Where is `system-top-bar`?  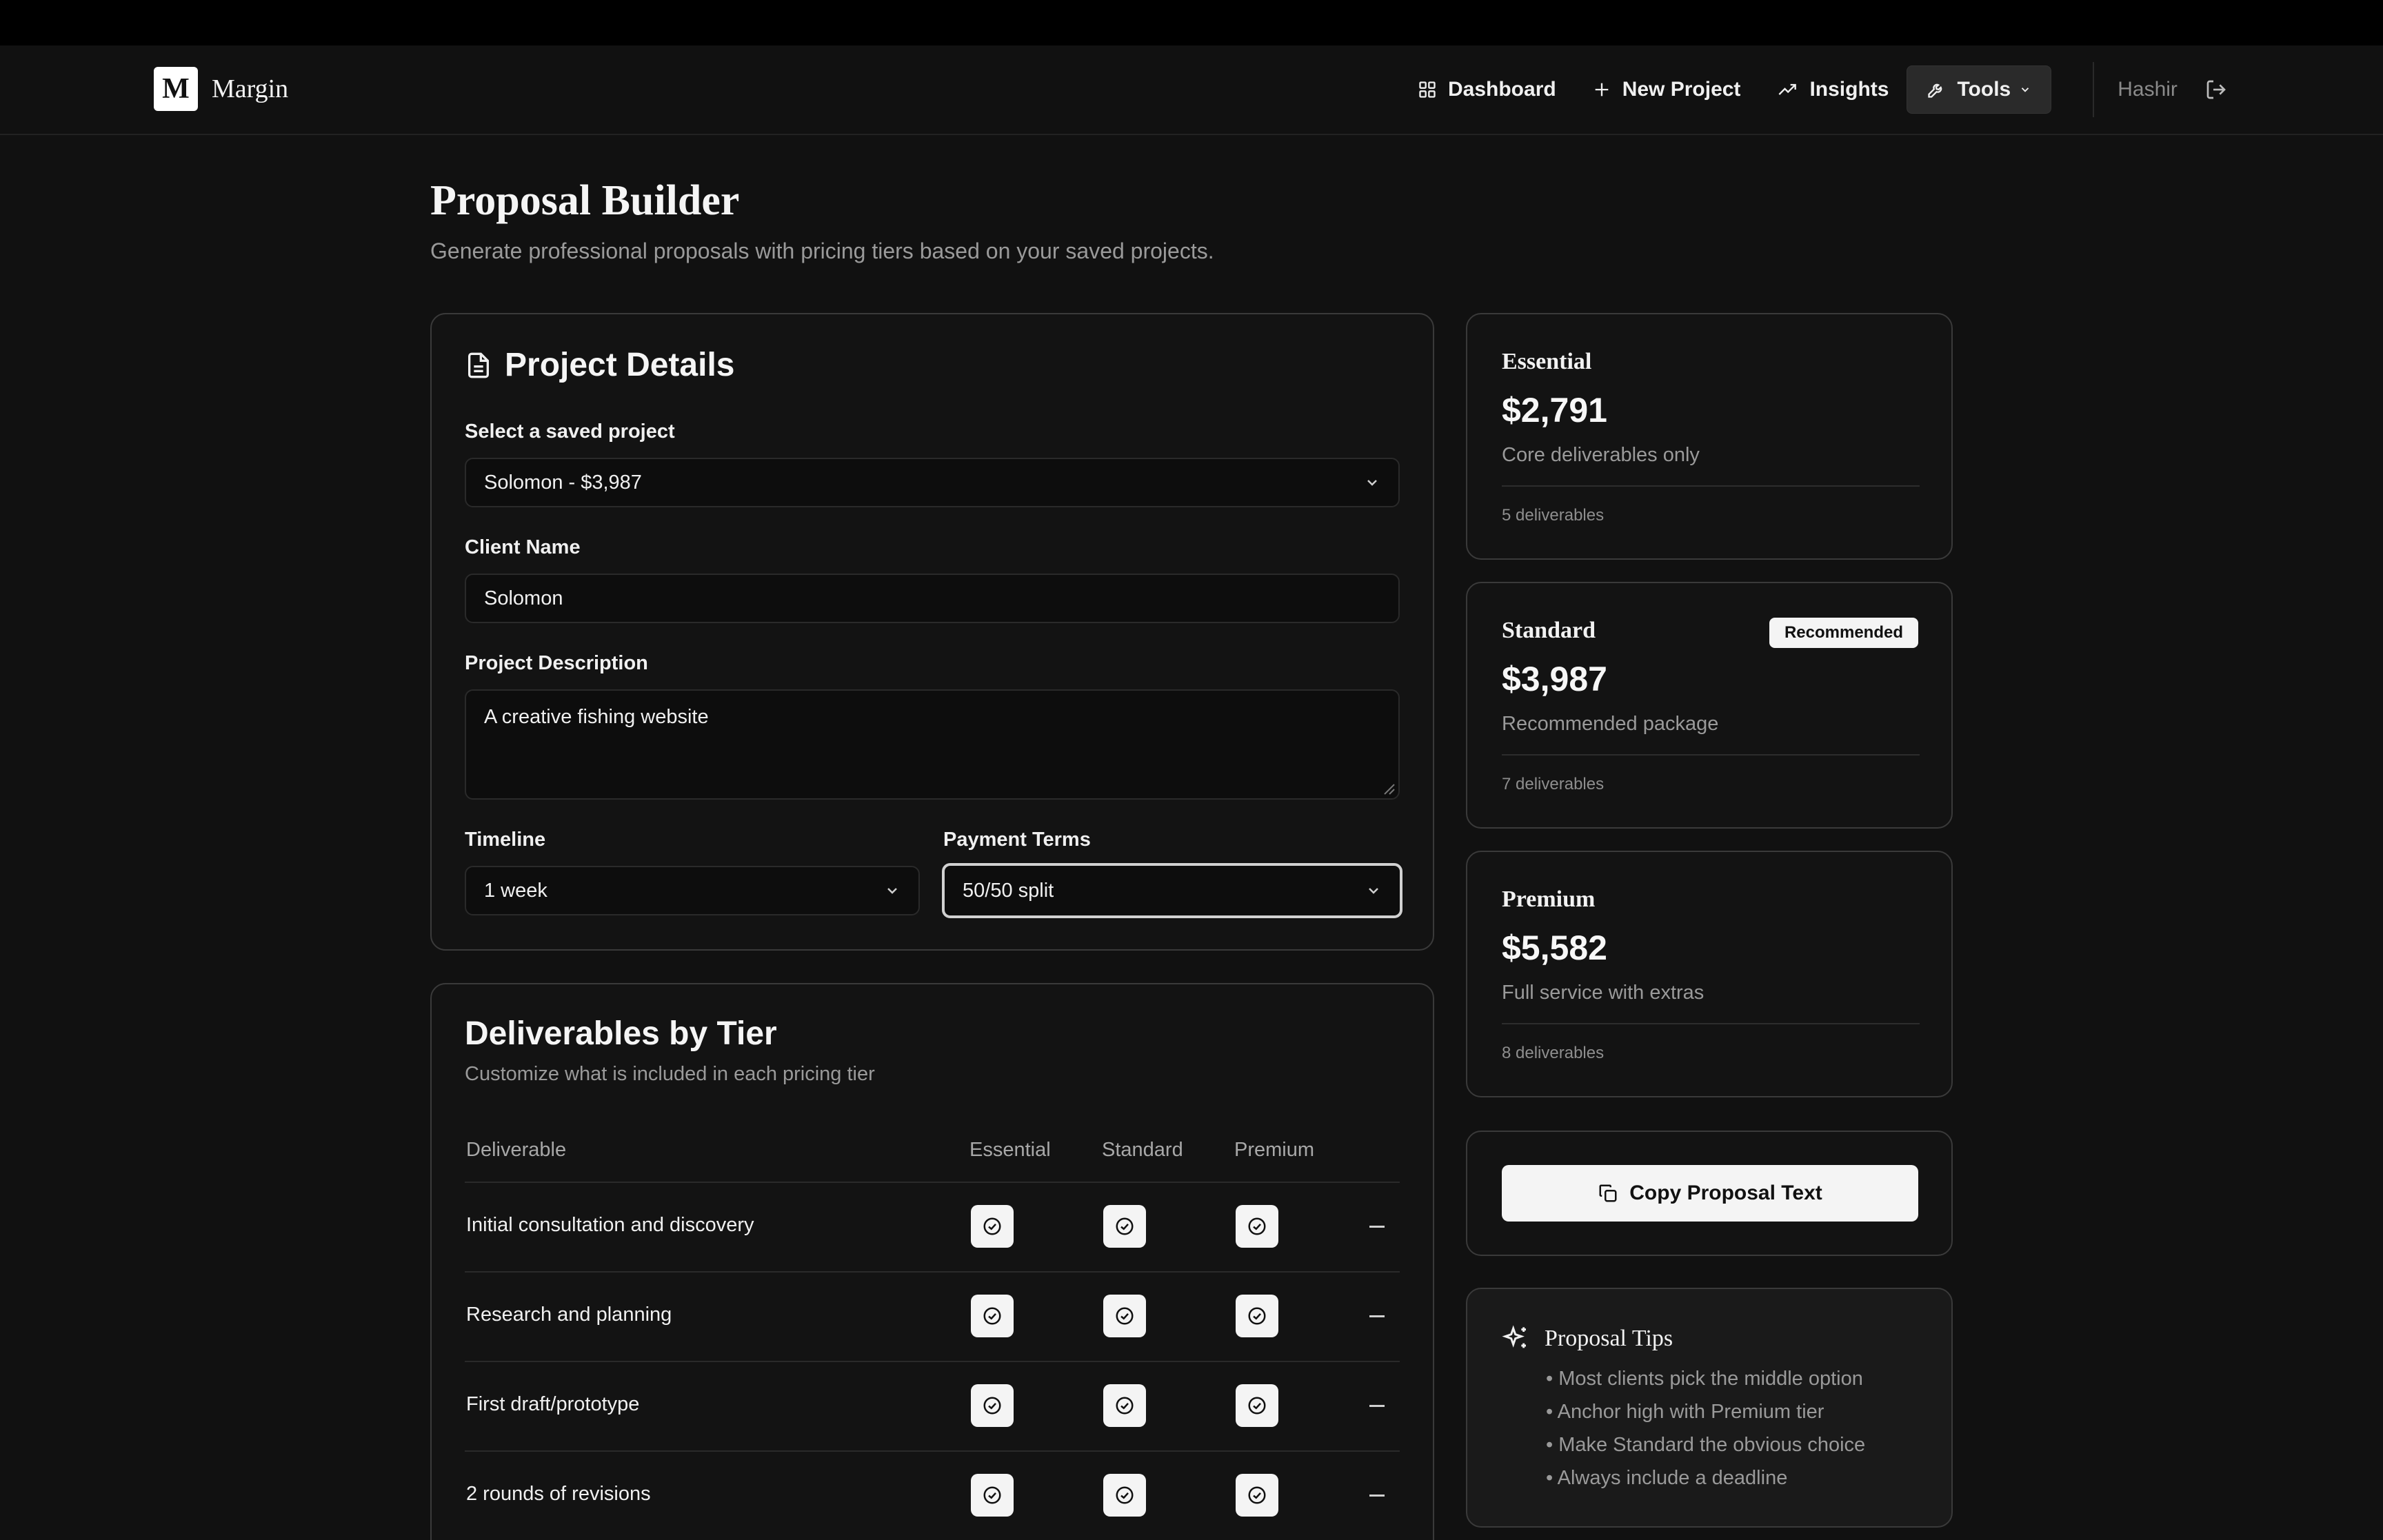 system-top-bar is located at coordinates (1191, 22).